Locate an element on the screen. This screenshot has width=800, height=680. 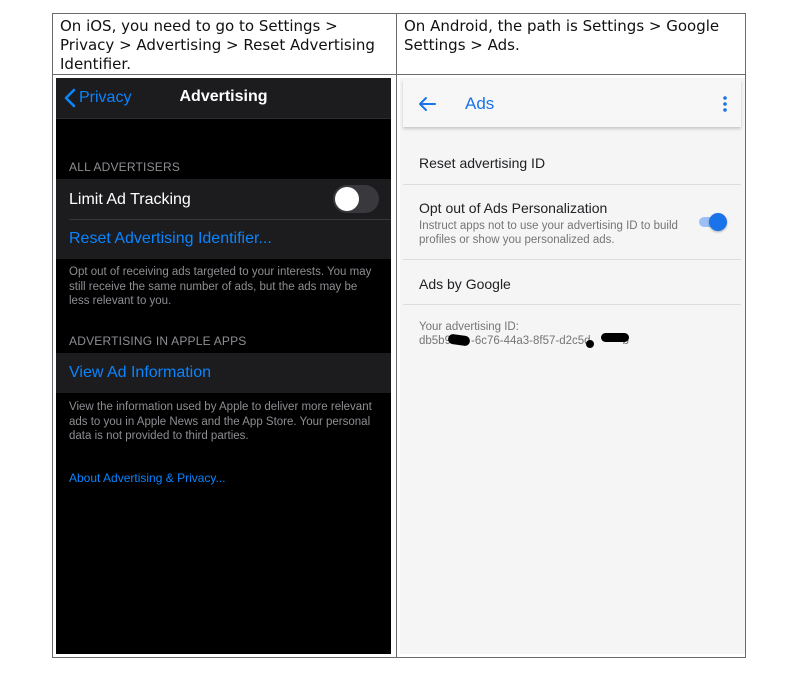
opt-out-switch is located at coordinates (713, 222).